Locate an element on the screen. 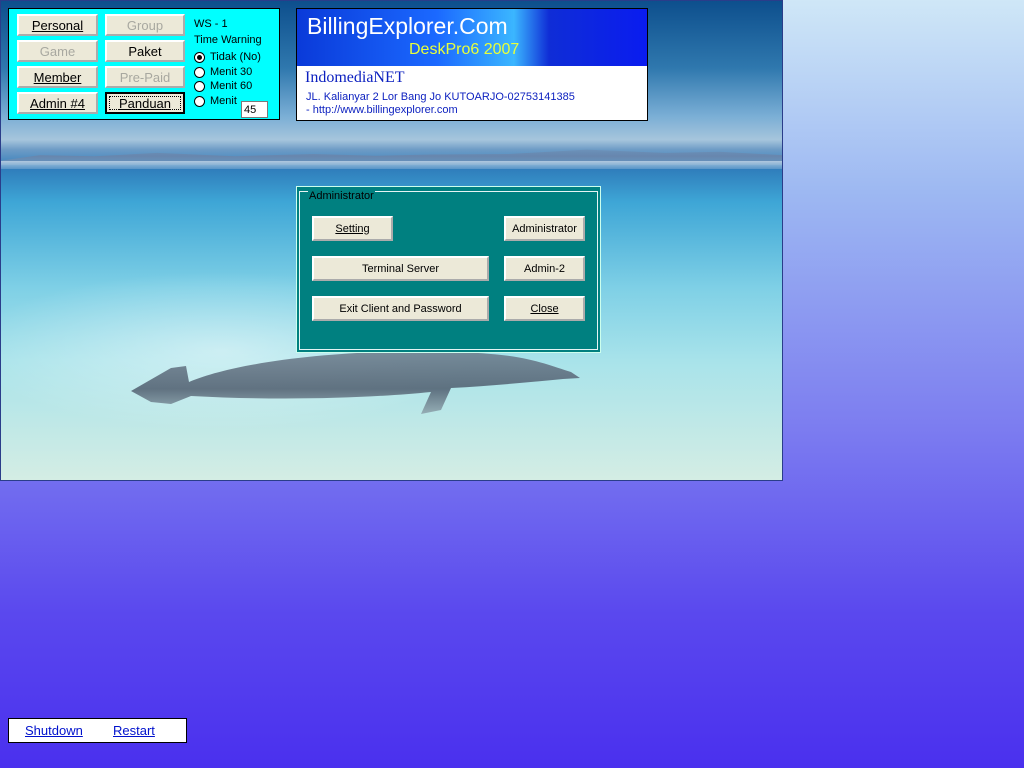 The height and width of the screenshot is (768, 1024). exit-client-button: Exit Client and Password is located at coordinates (400, 308).